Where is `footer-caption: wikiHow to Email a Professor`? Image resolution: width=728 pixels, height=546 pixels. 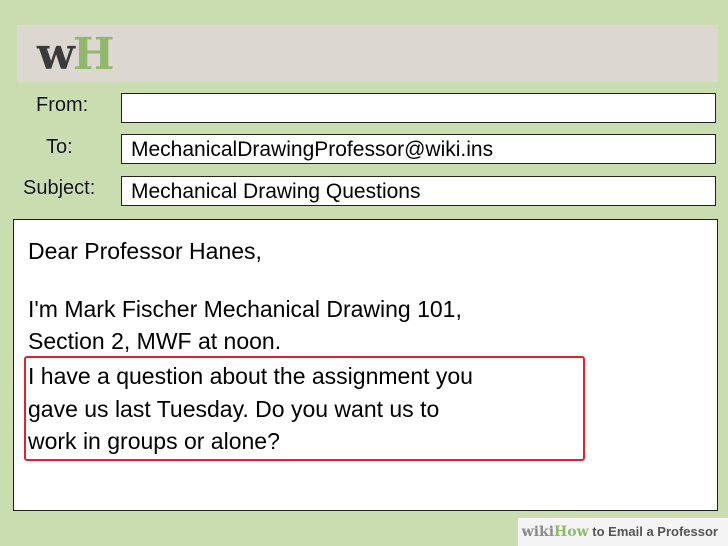 footer-caption: wikiHow to Email a Professor is located at coordinates (623, 532).